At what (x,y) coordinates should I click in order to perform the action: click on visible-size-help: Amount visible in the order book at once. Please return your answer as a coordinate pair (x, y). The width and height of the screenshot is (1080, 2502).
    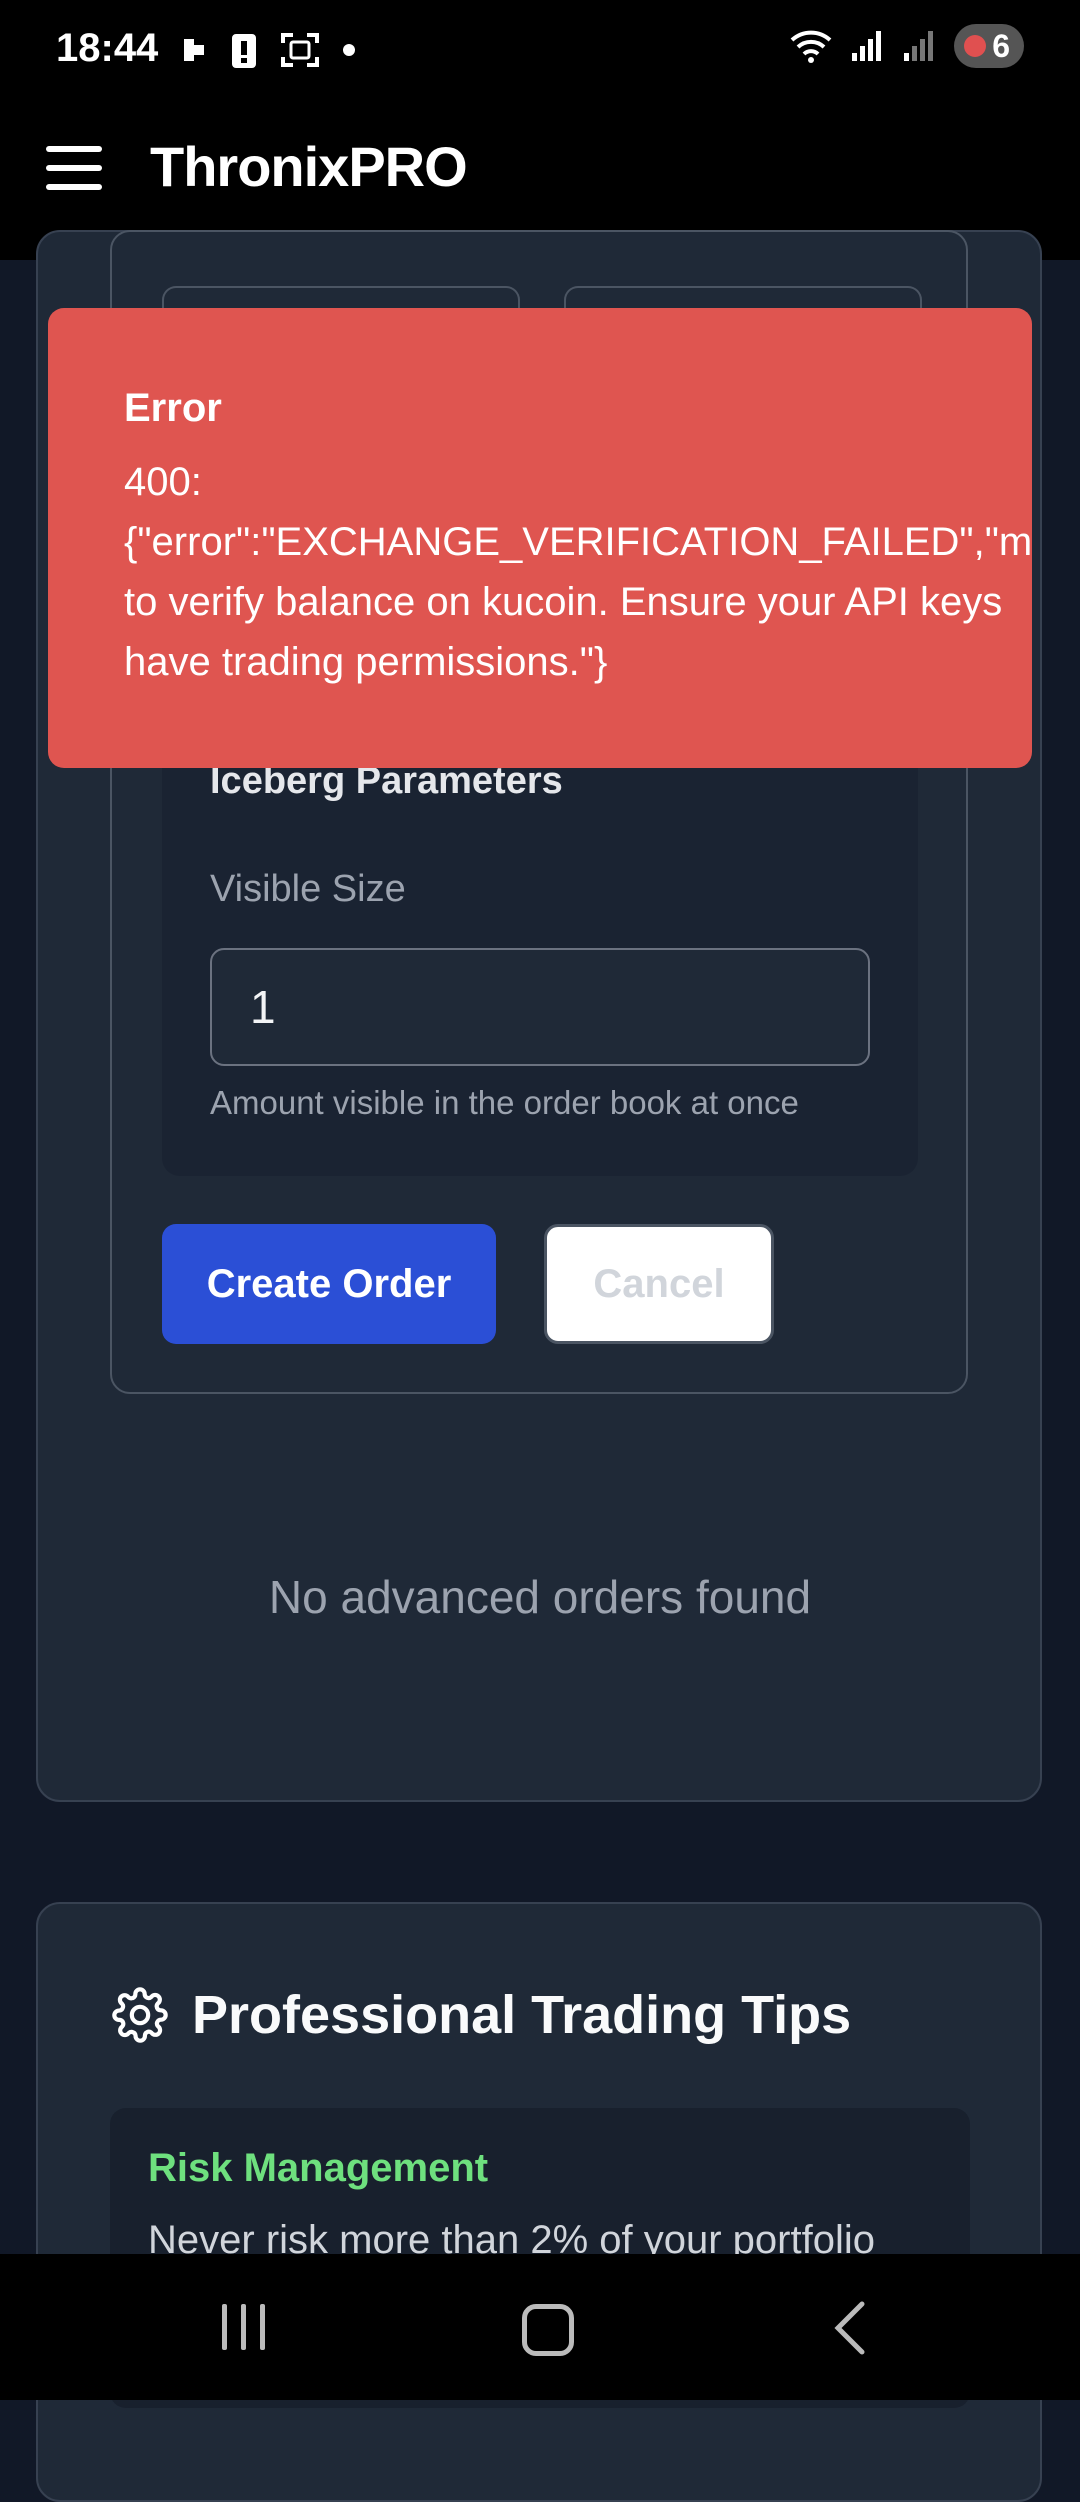
    Looking at the image, I should click on (504, 1102).